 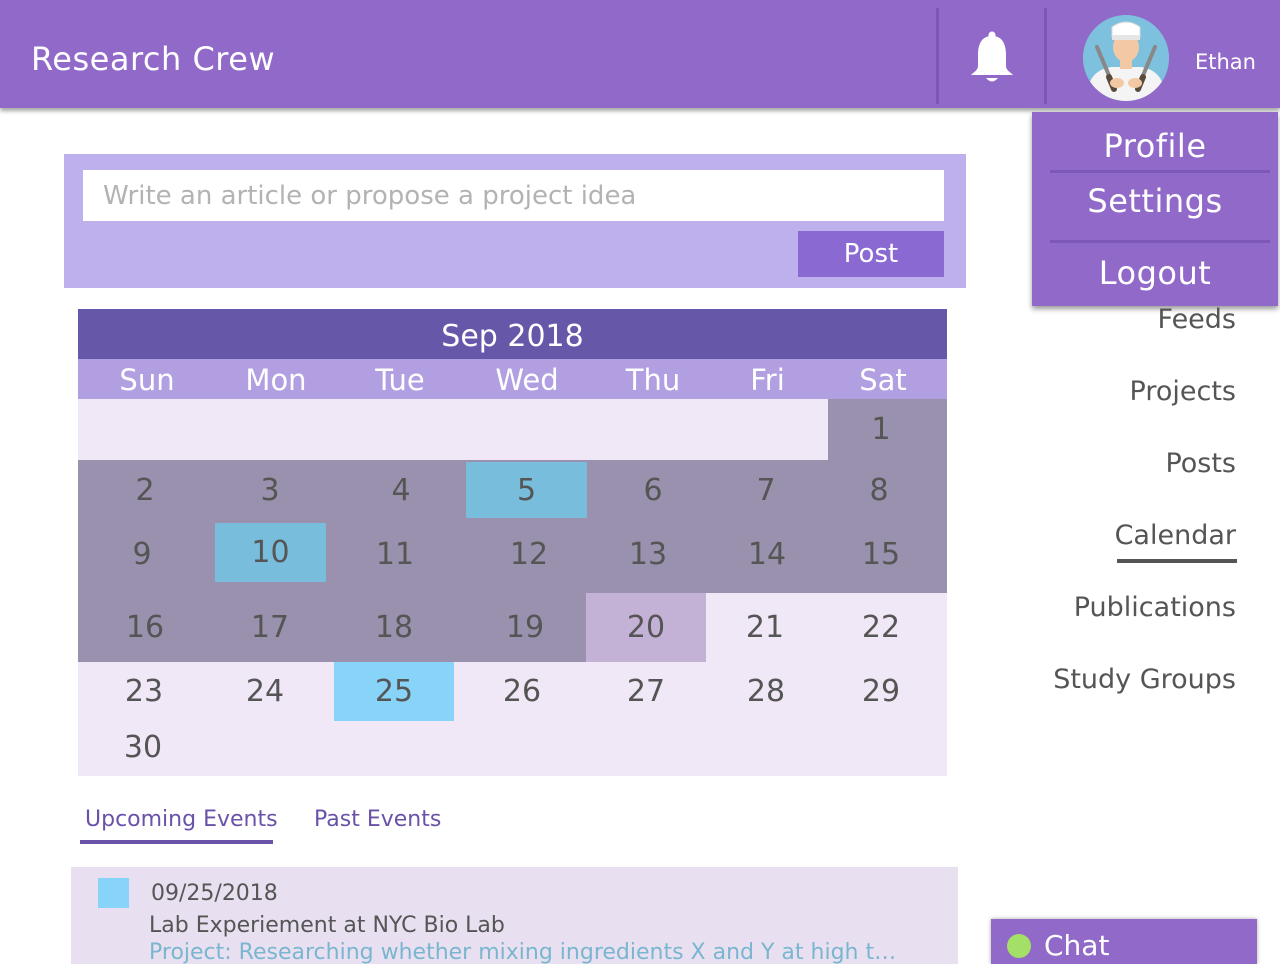 What do you see at coordinates (871, 254) in the screenshot?
I see `post-button: Post` at bounding box center [871, 254].